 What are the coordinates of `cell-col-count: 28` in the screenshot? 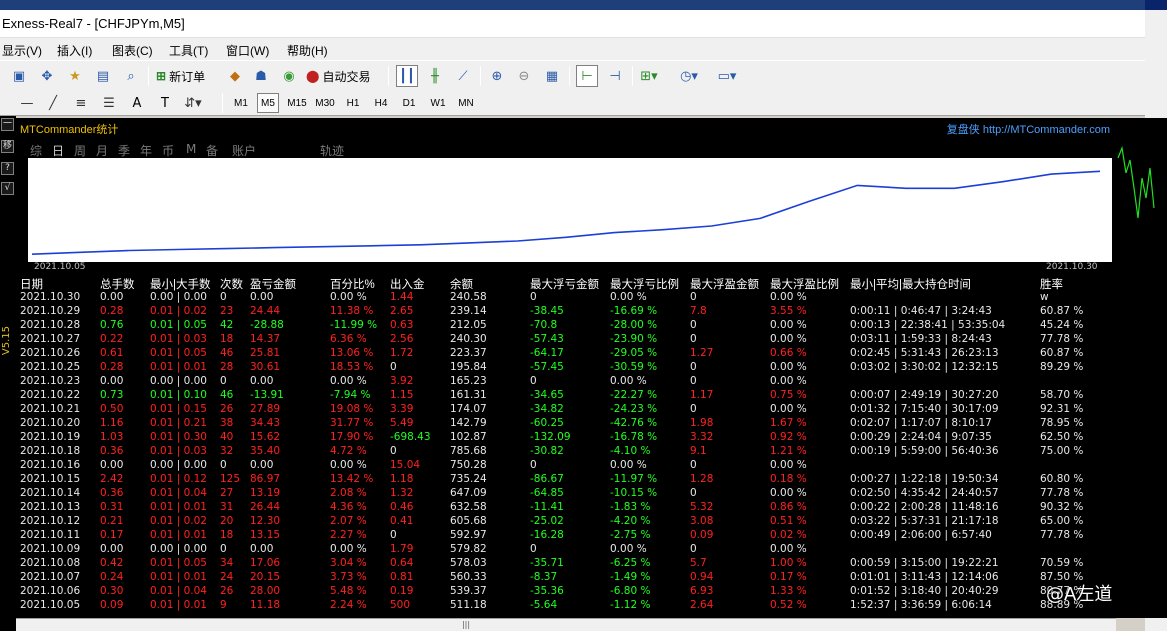 It's located at (227, 367).